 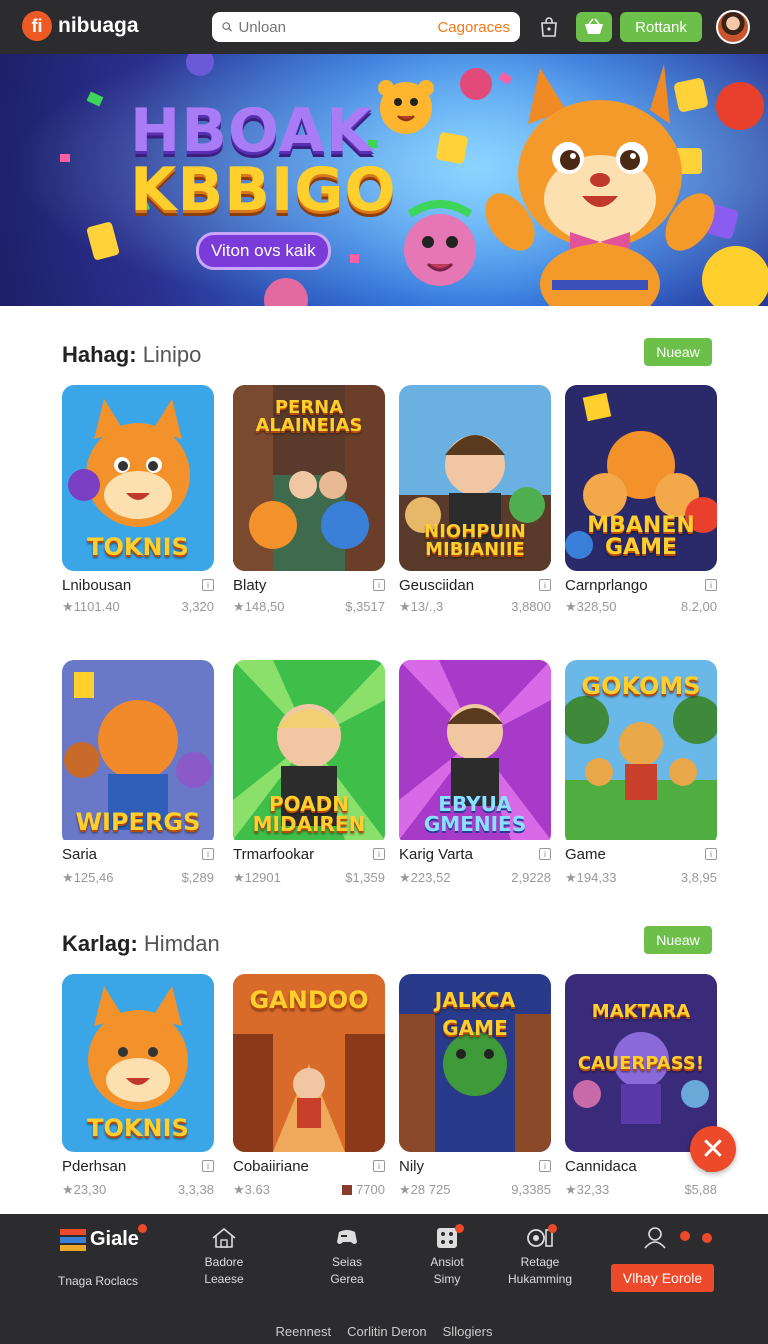 I want to click on footer-links: Reennest Corlitin Deron Sllogiers, so click(x=384, y=1331).